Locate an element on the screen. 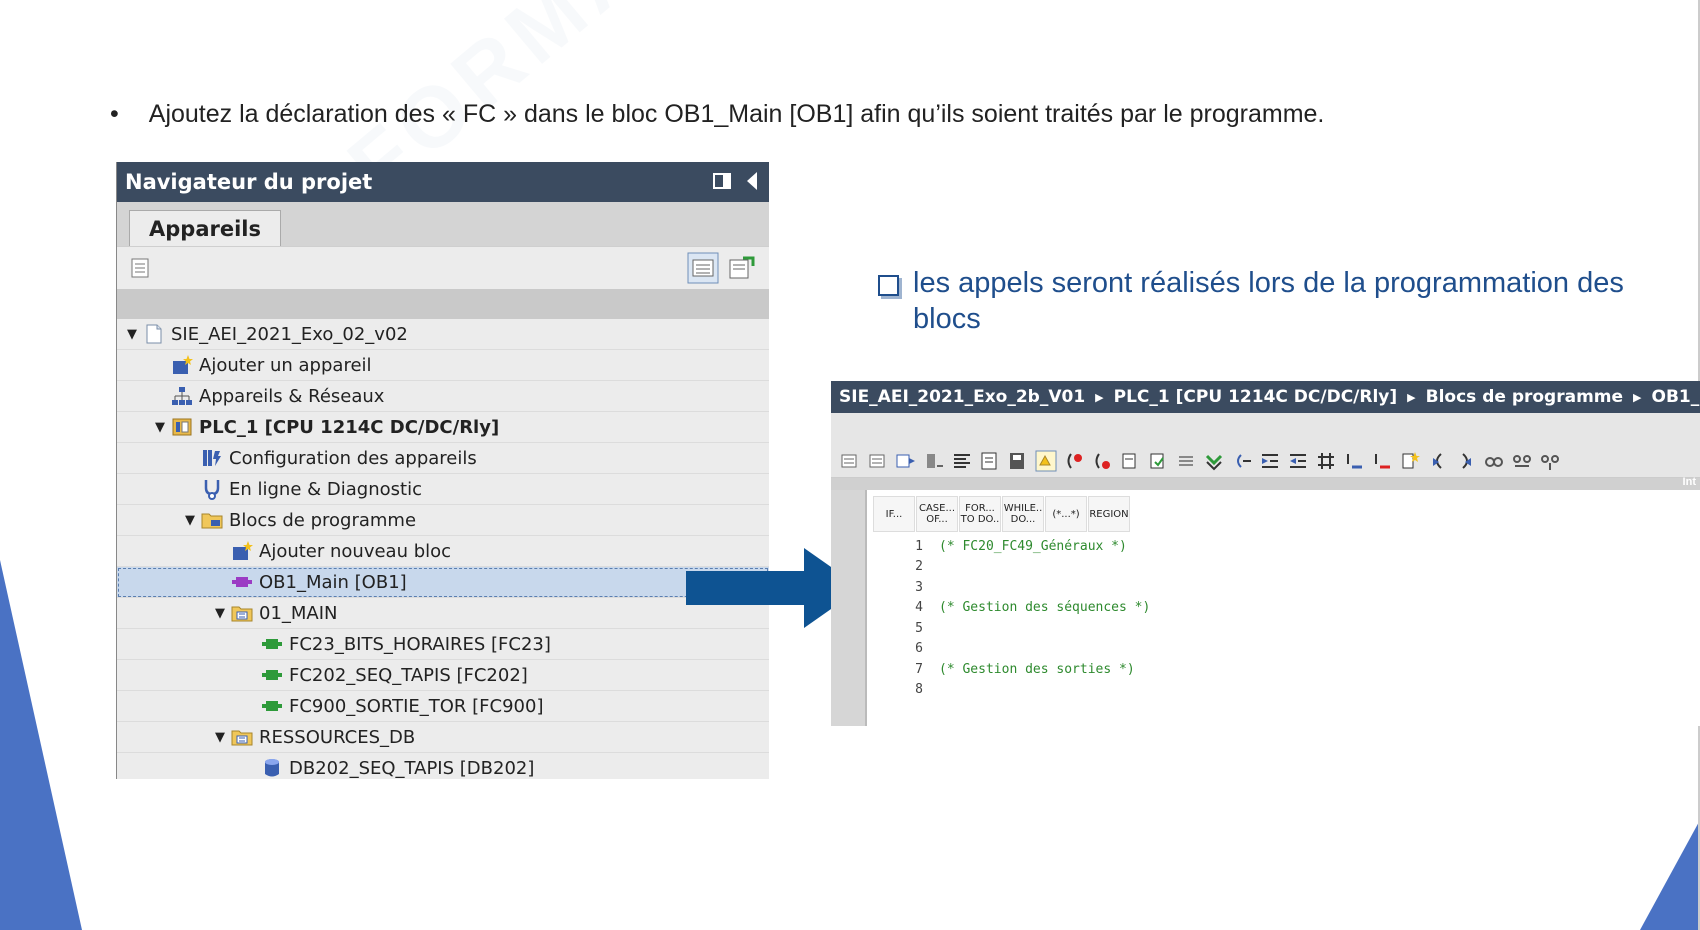 This screenshot has height=930, width=1700. compare-clear-icon is located at coordinates (1102, 461).